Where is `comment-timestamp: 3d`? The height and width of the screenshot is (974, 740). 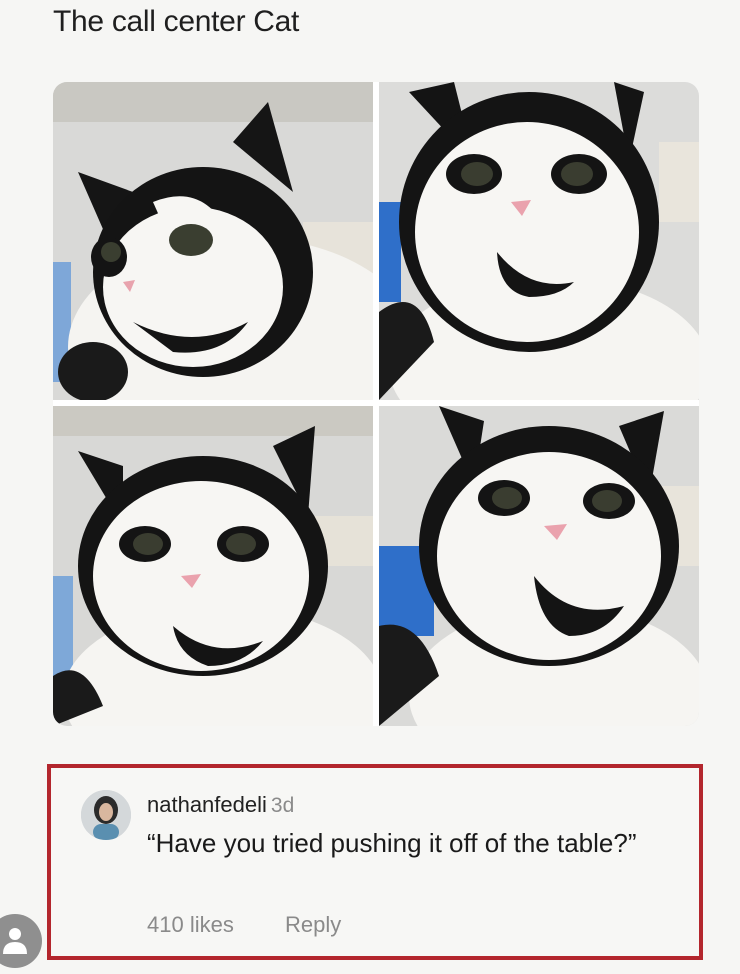 comment-timestamp: 3d is located at coordinates (282, 805).